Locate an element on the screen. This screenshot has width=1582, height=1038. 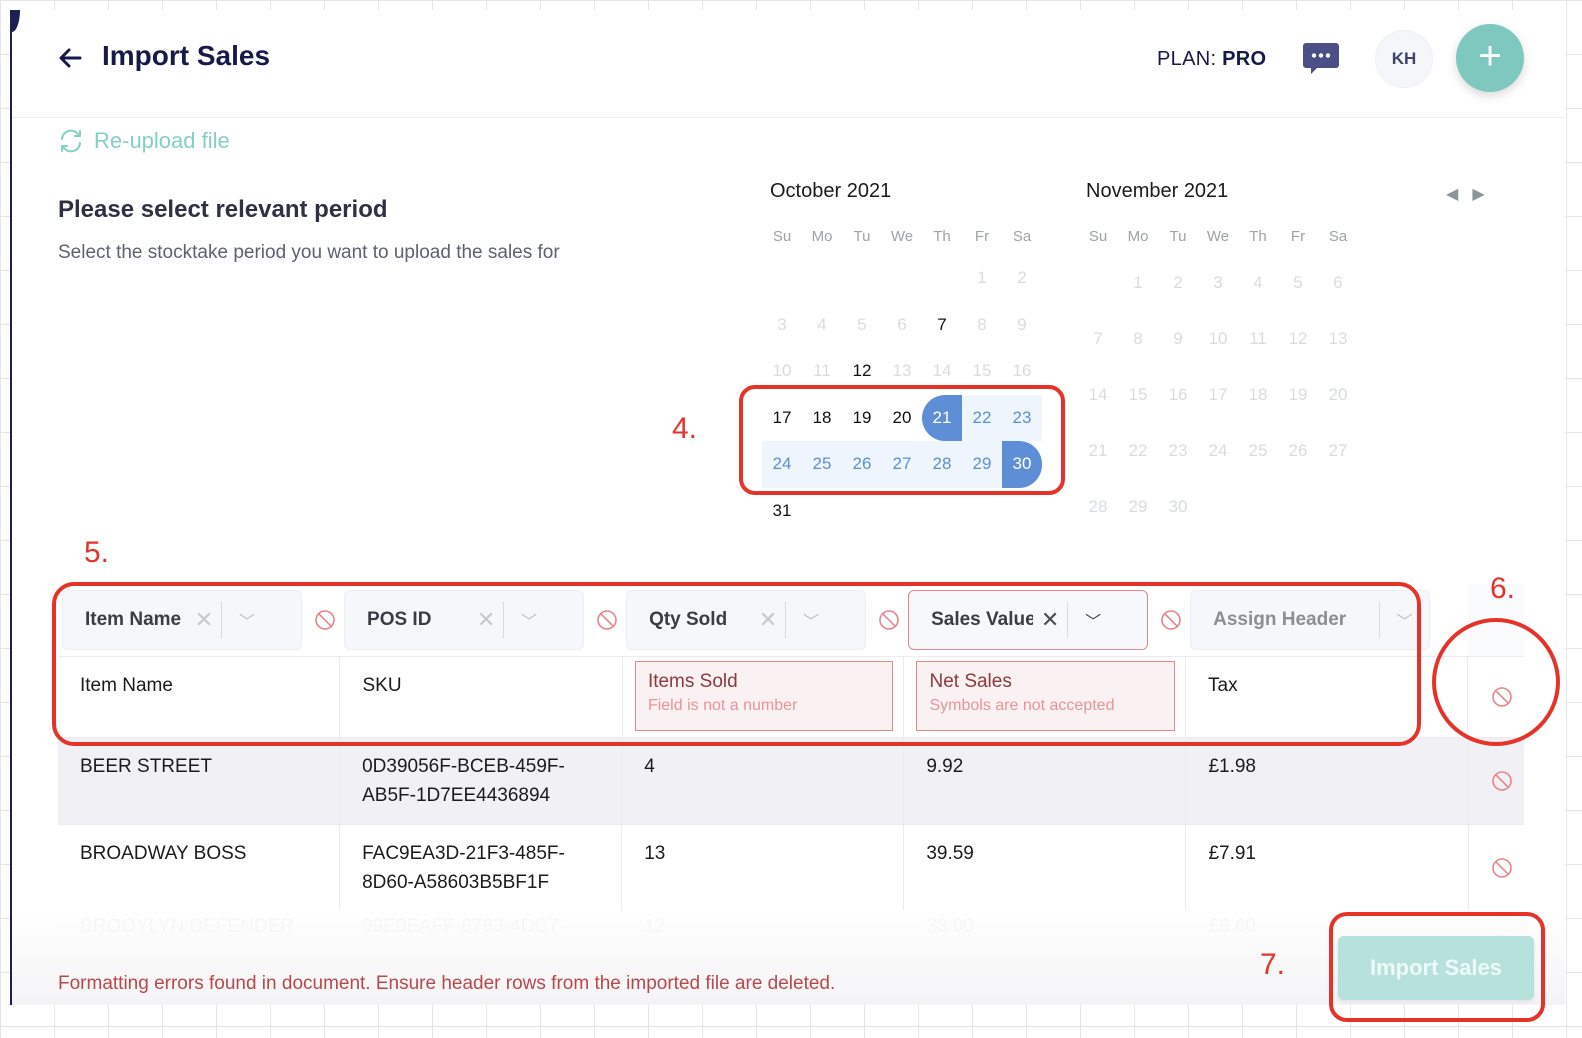
plan-value: PRO is located at coordinates (1244, 59).